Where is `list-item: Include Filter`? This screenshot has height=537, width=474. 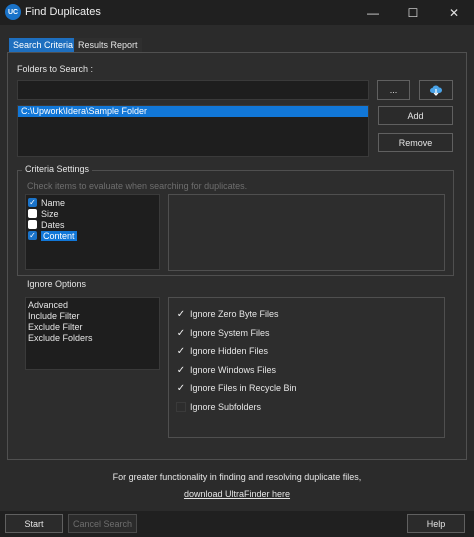
list-item: Include Filter is located at coordinates (92, 316).